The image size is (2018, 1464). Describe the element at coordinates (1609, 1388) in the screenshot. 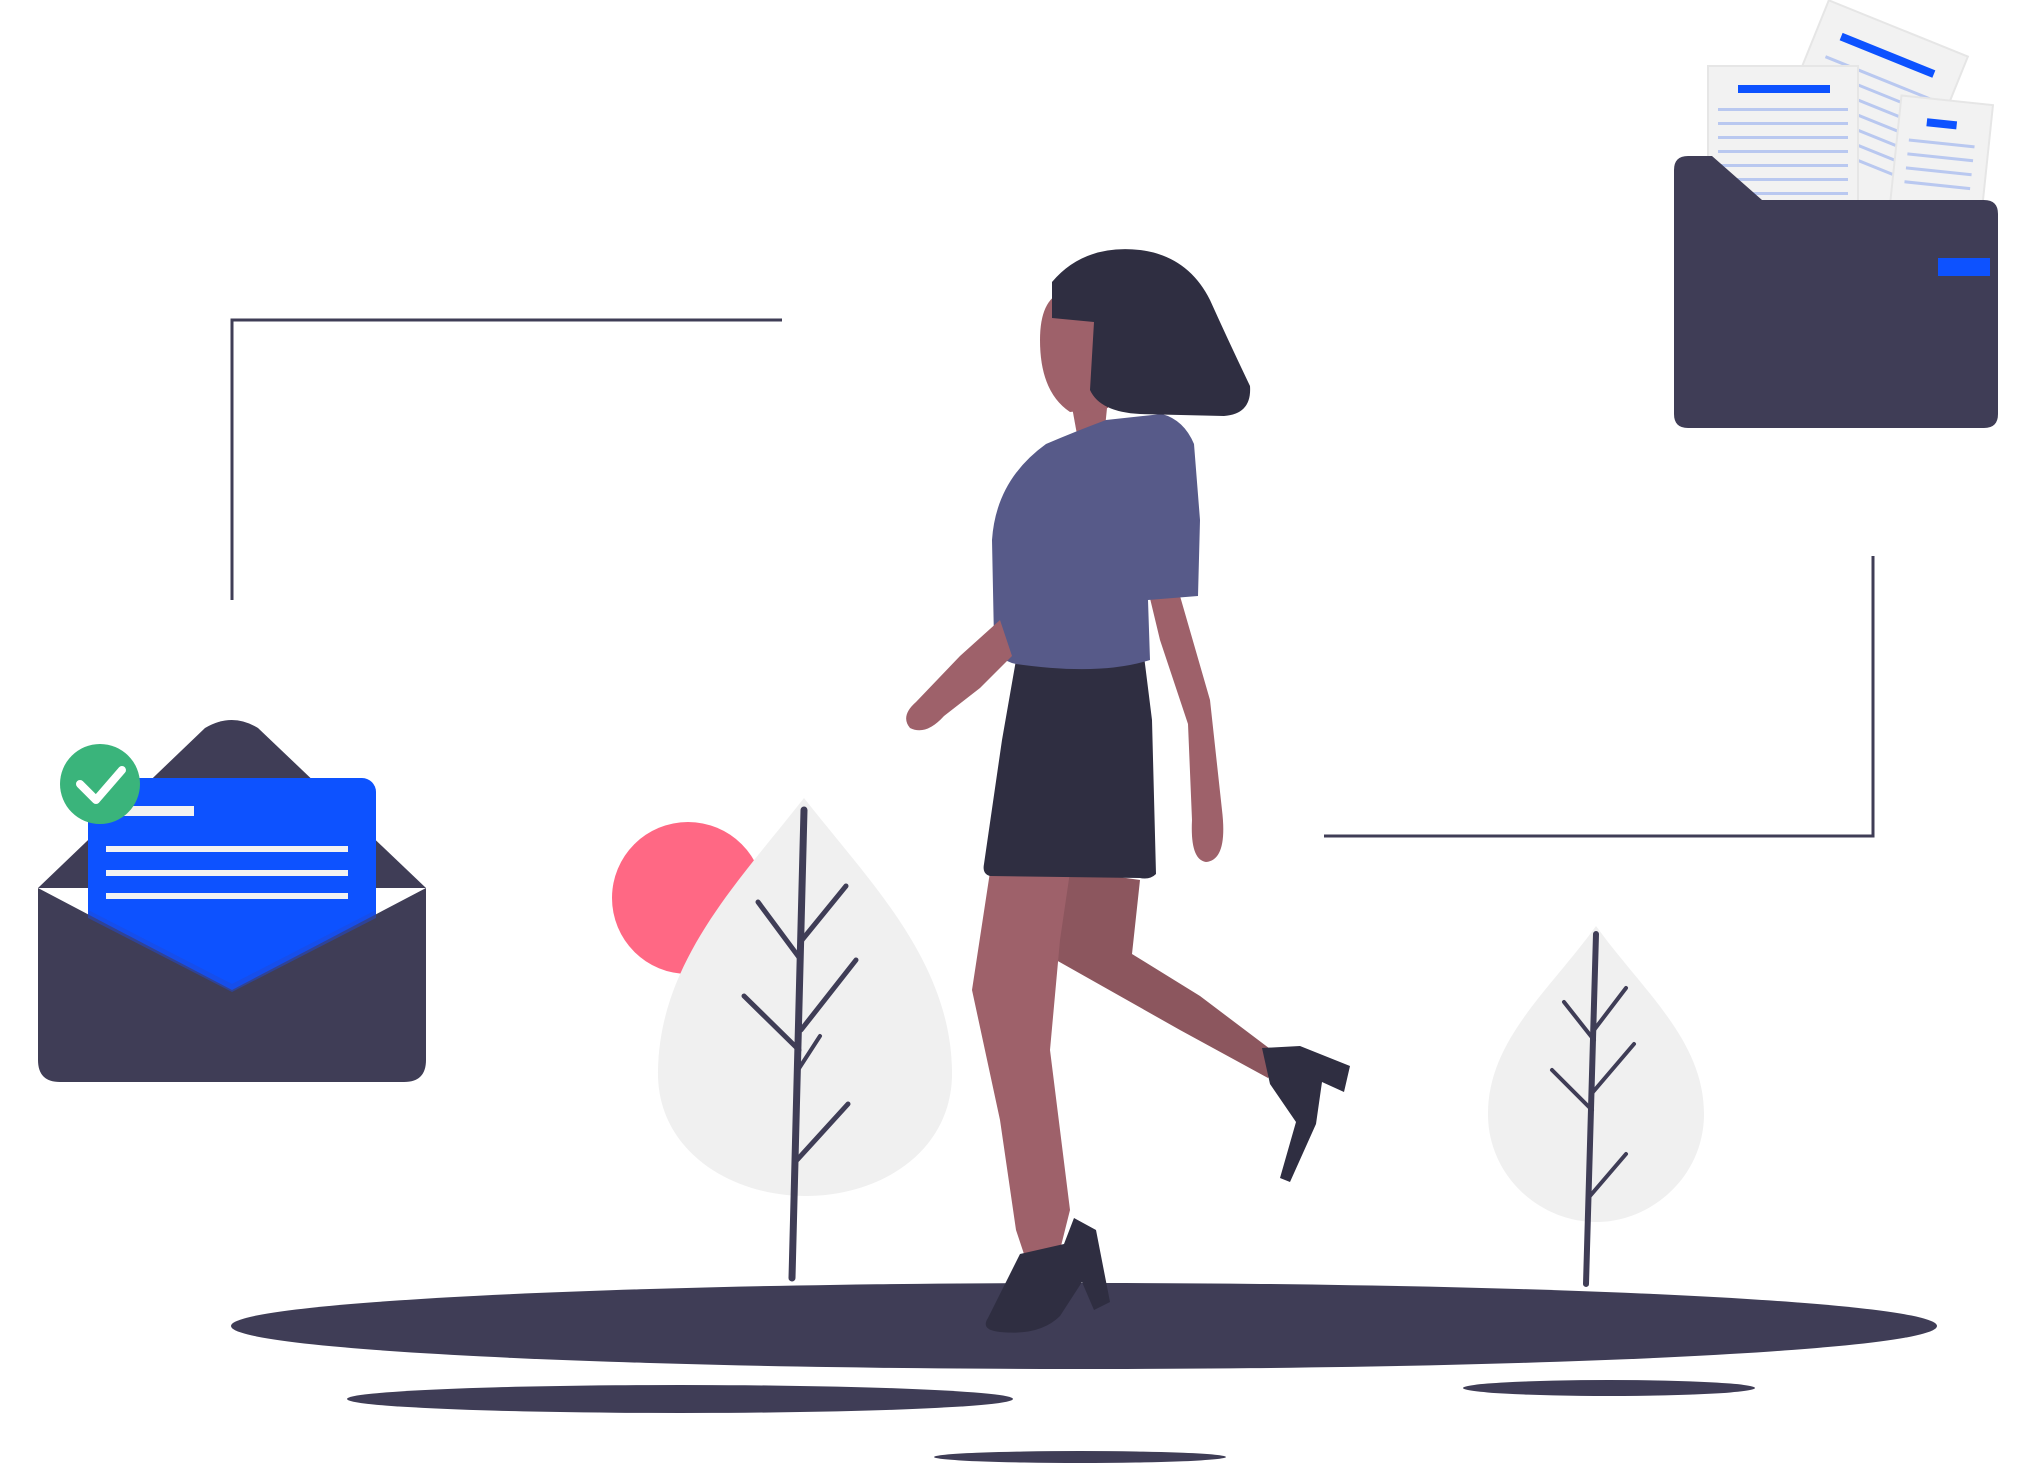

I see `ground-right-puddle` at that location.